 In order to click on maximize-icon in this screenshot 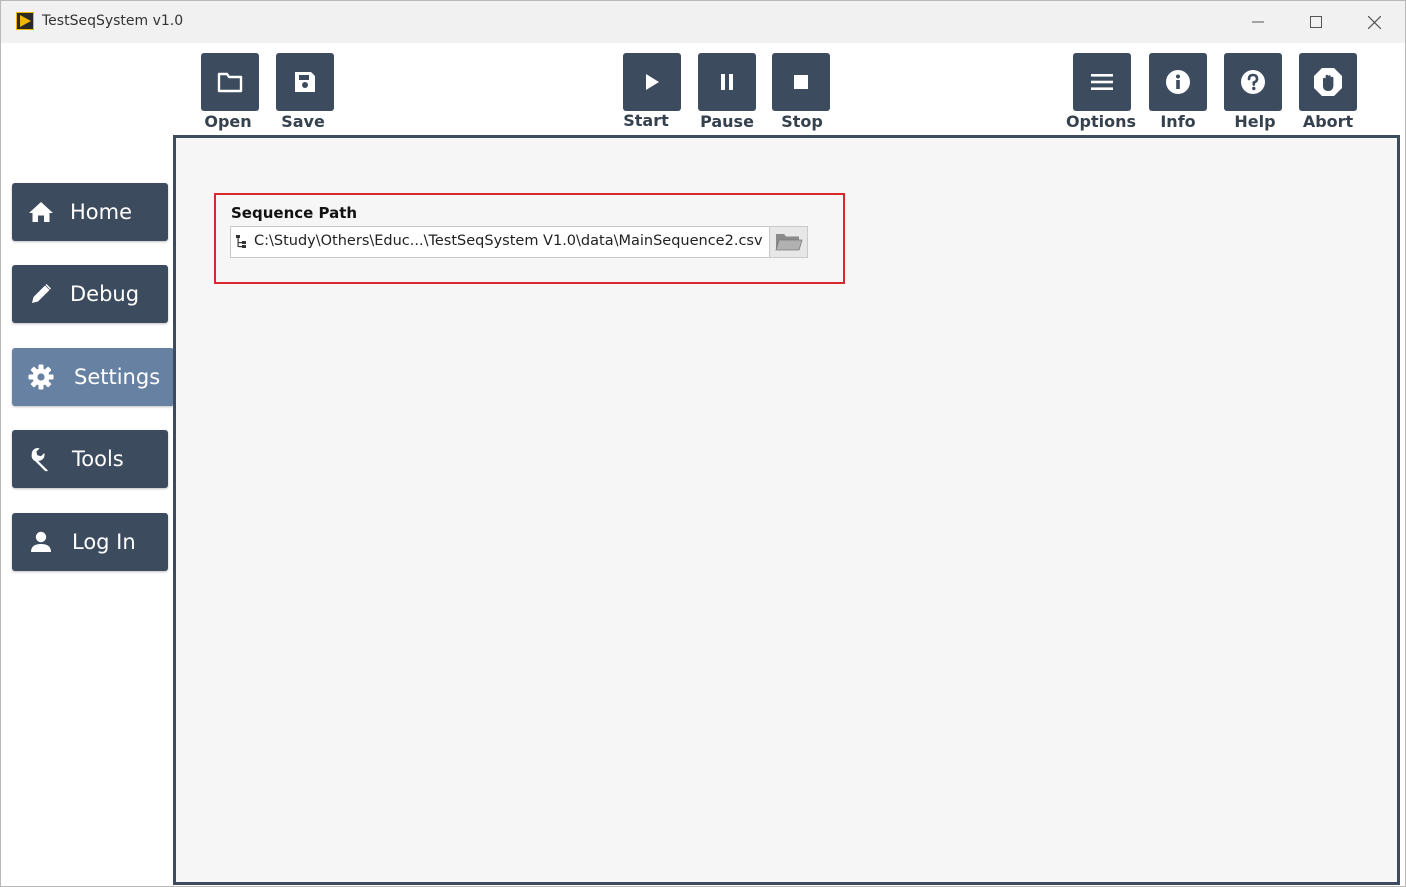, I will do `click(1316, 22)`.